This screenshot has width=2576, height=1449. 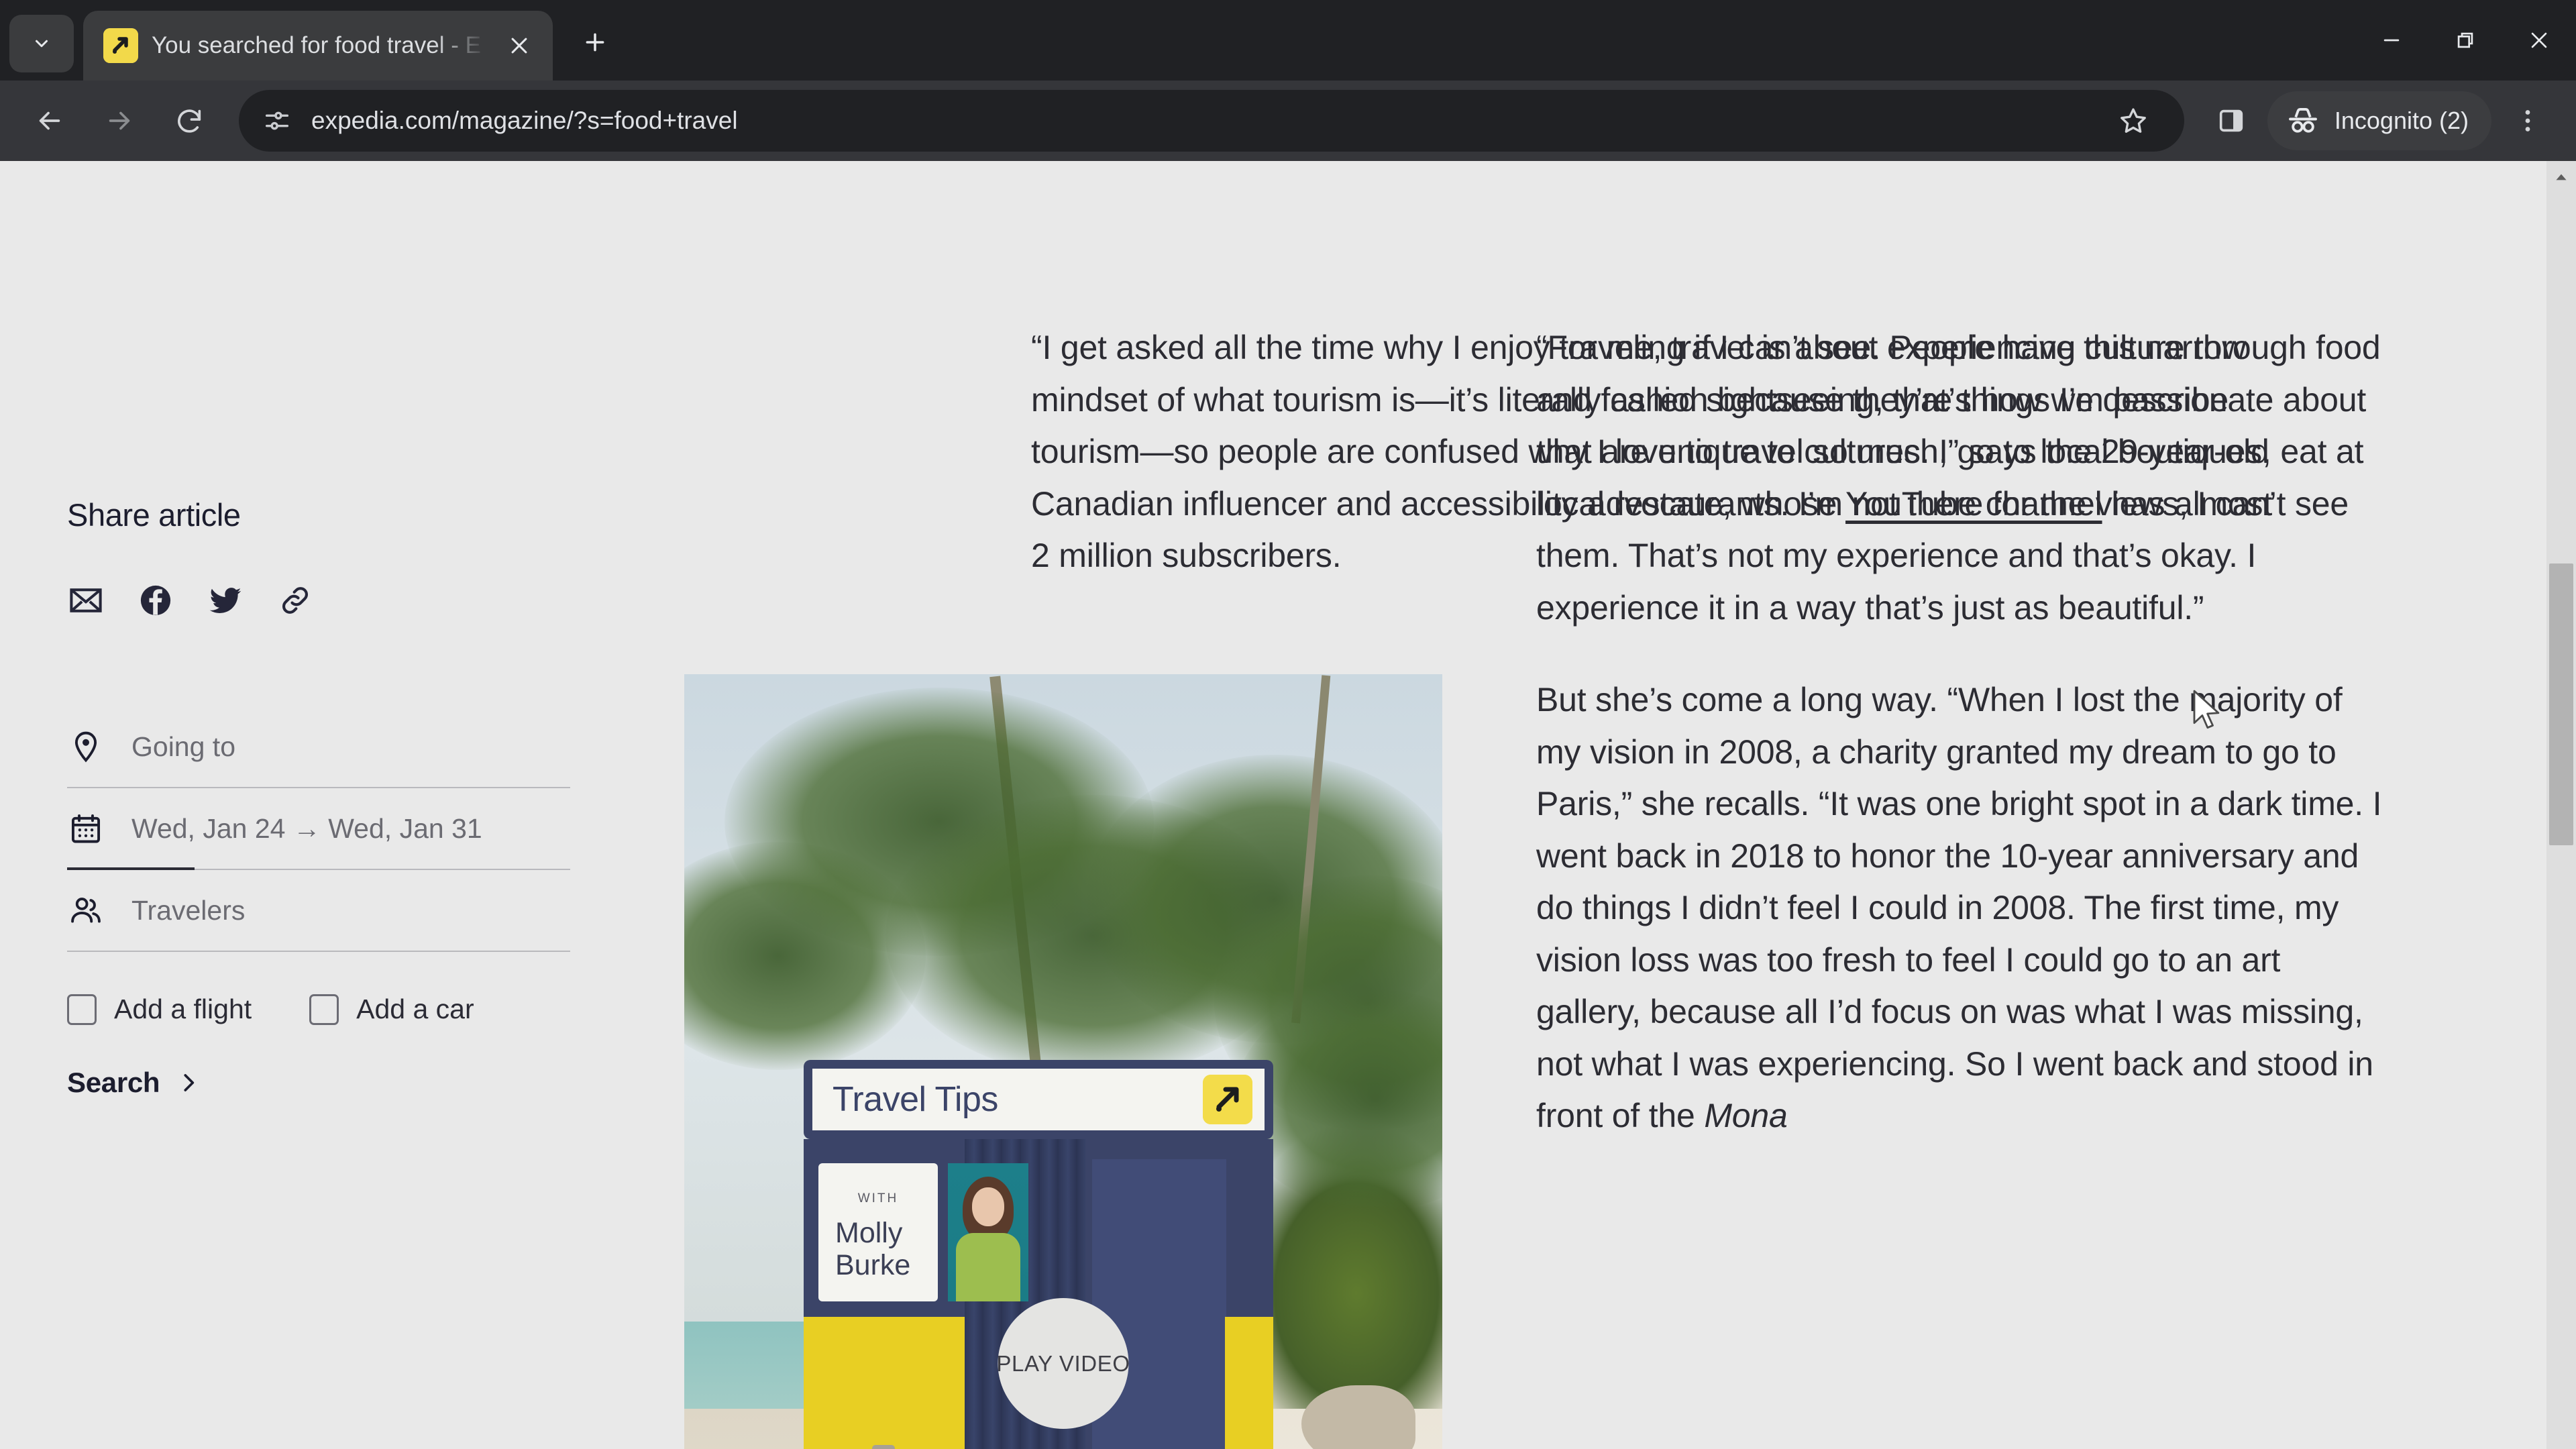 I want to click on page-scrollbar, so click(x=2561, y=805).